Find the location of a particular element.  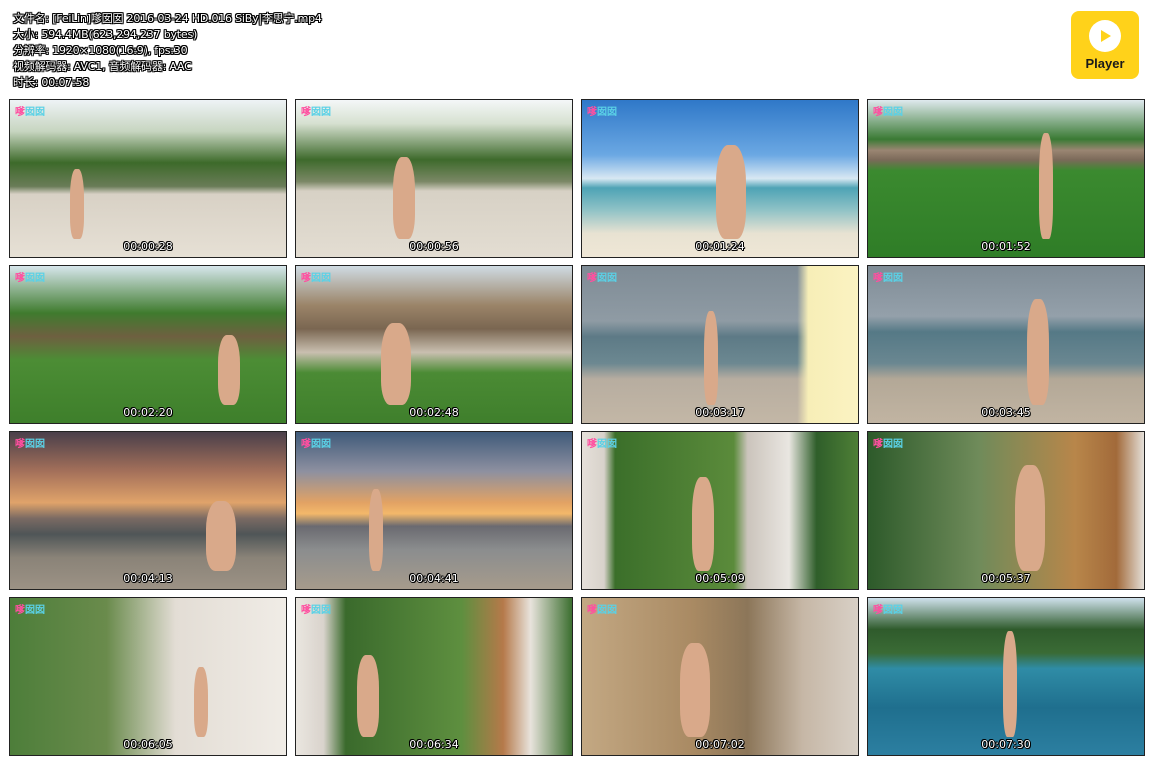

timestamp-label: 00:05:37 is located at coordinates (1006, 578).